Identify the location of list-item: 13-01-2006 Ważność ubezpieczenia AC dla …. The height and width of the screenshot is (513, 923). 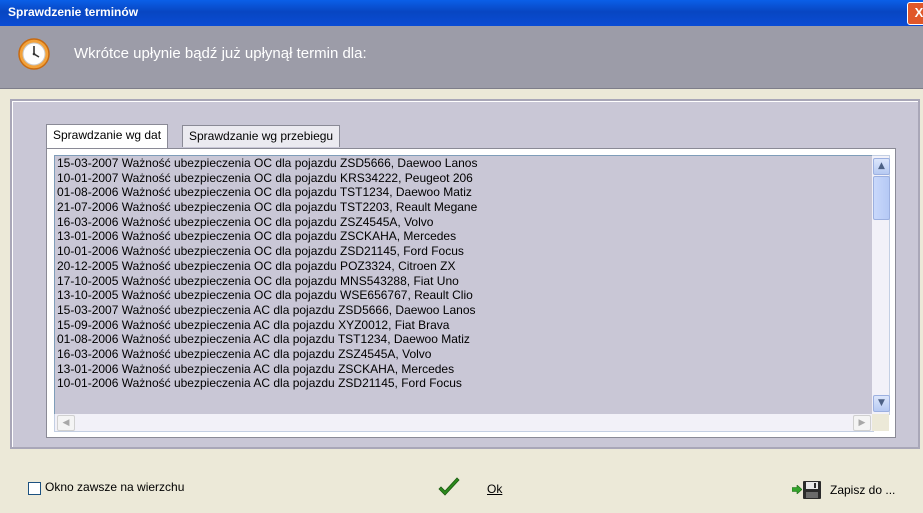
(464, 369).